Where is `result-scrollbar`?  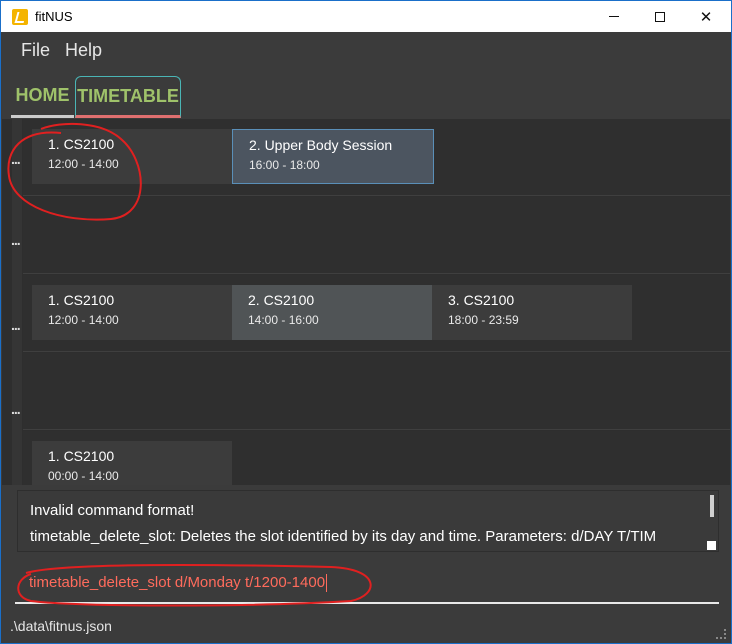 result-scrollbar is located at coordinates (712, 506).